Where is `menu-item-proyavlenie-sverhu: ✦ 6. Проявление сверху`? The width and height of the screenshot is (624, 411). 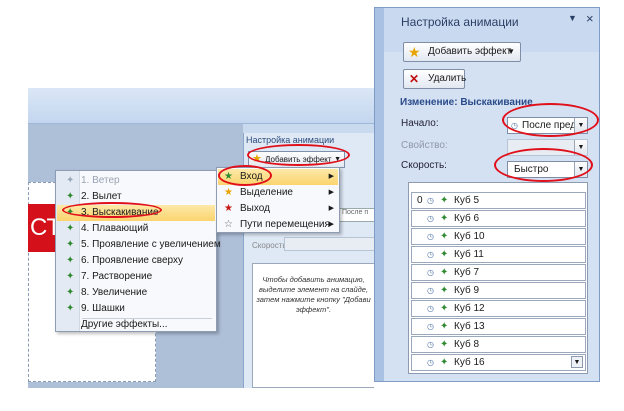
menu-item-proyavlenie-sverhu: ✦ 6. Проявление сверху is located at coordinates (136, 261).